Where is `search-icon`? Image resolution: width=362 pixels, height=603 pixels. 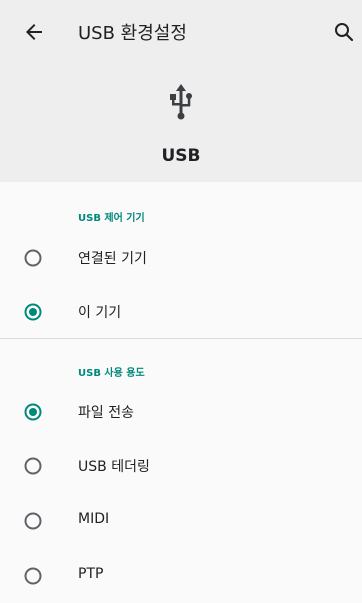 search-icon is located at coordinates (344, 32).